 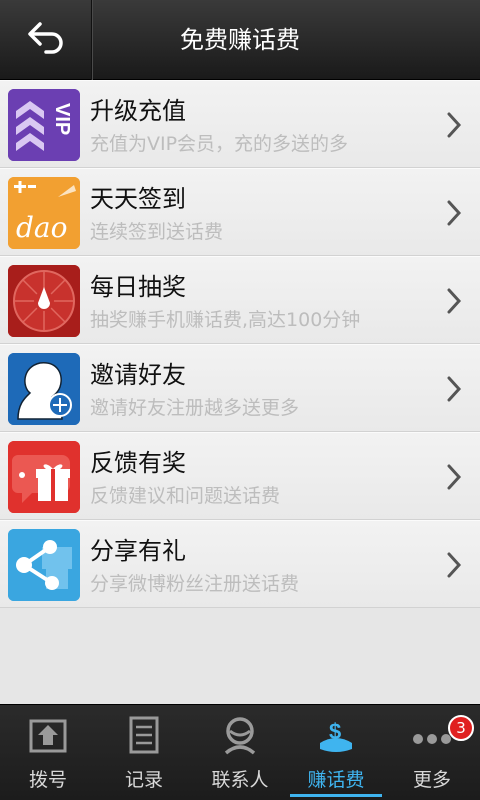 I want to click on tab-earn-credit: $ 赚话费, so click(x=336, y=752).